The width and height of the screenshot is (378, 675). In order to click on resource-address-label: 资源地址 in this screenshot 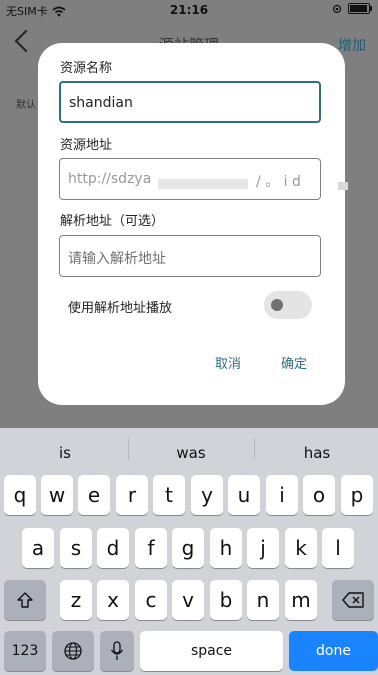, I will do `click(86, 145)`.